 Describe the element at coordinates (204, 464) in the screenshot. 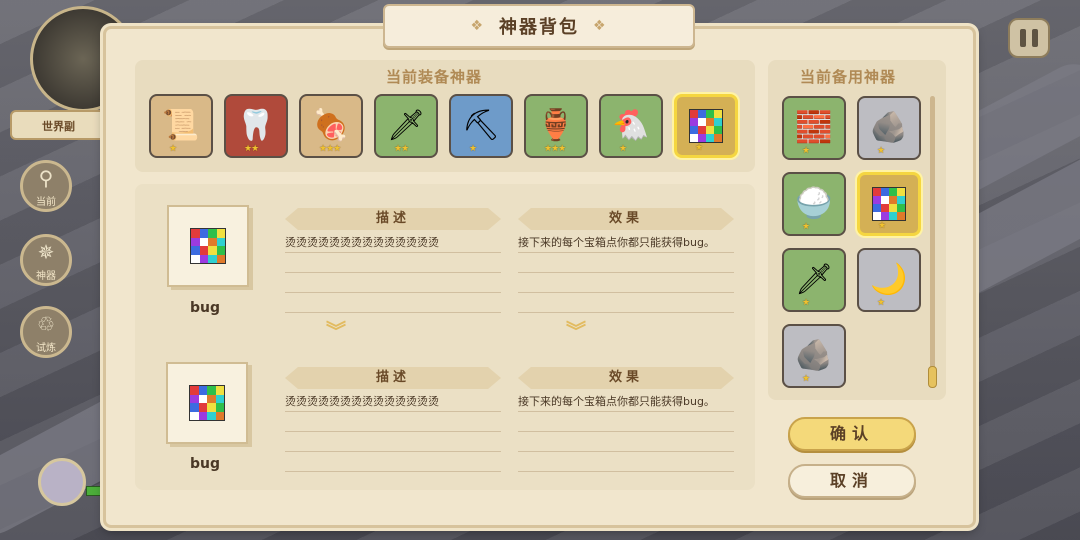

I see `new-artifact-name: bug` at that location.